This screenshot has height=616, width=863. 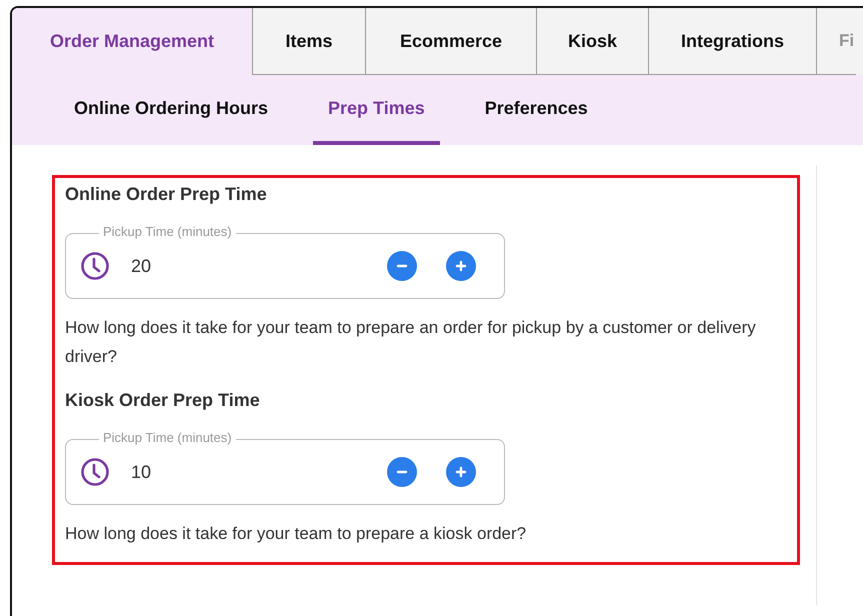 I want to click on help-text: How long does it take for your team to prepare a kiosk order?, so click(x=296, y=534).